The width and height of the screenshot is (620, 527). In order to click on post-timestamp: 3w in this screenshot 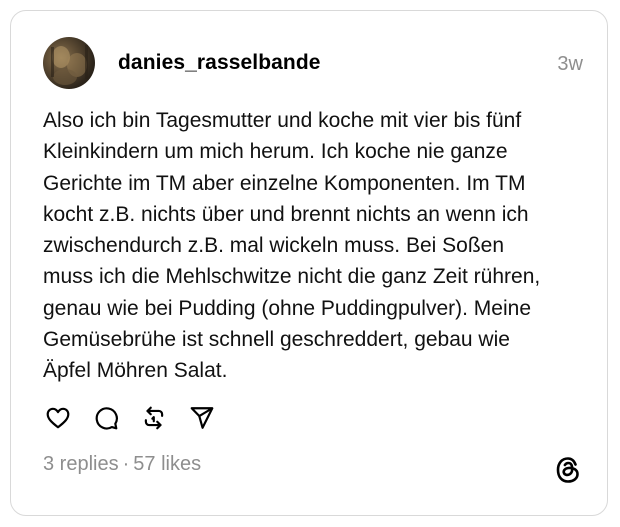, I will do `click(570, 64)`.